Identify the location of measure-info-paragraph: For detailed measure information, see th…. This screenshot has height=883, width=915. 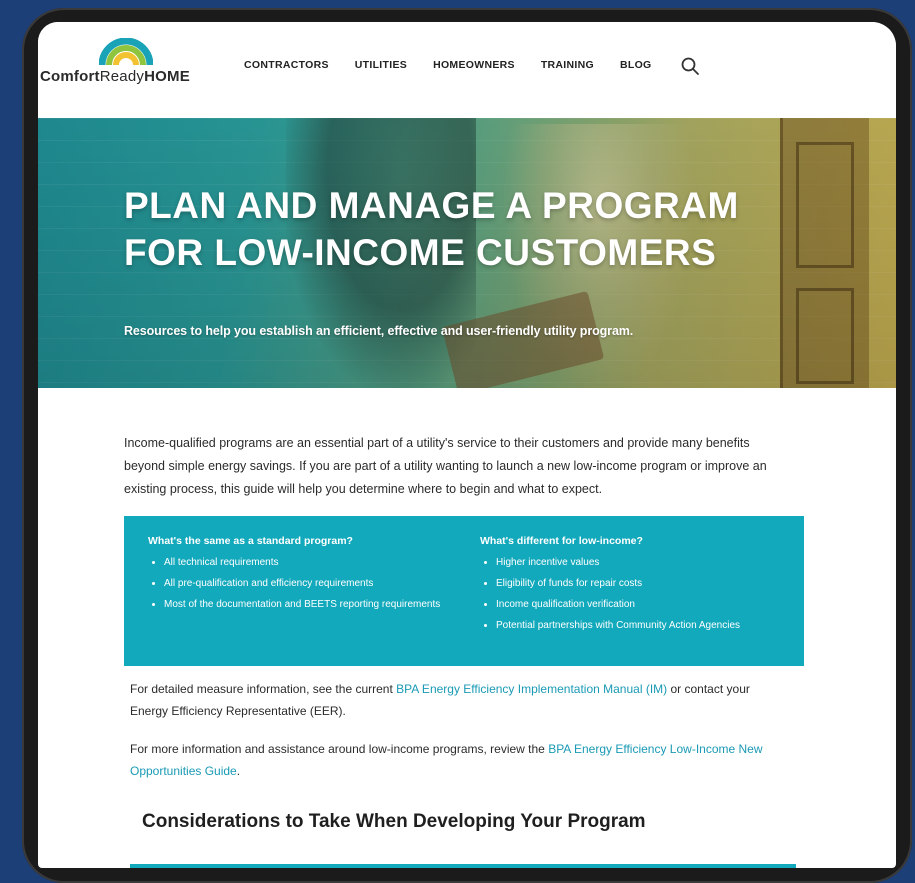
(455, 700).